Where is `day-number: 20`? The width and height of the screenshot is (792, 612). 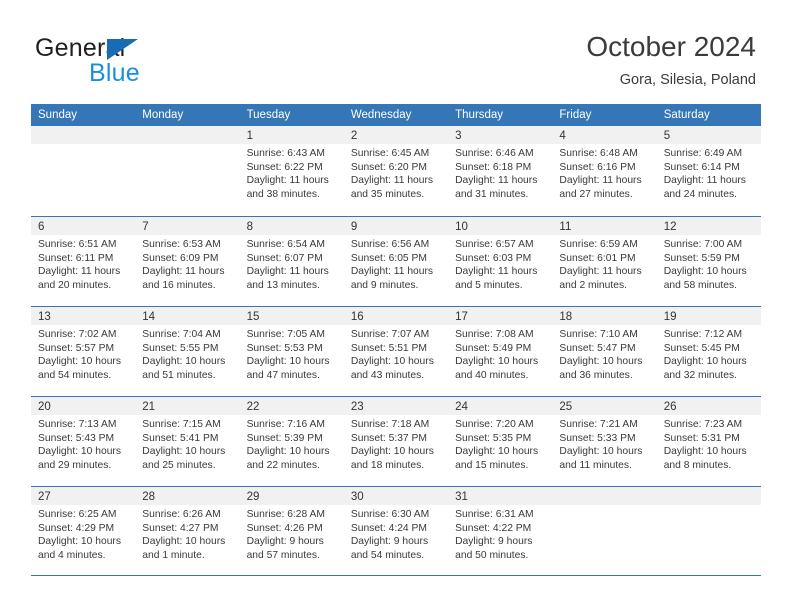 day-number: 20 is located at coordinates (44, 407).